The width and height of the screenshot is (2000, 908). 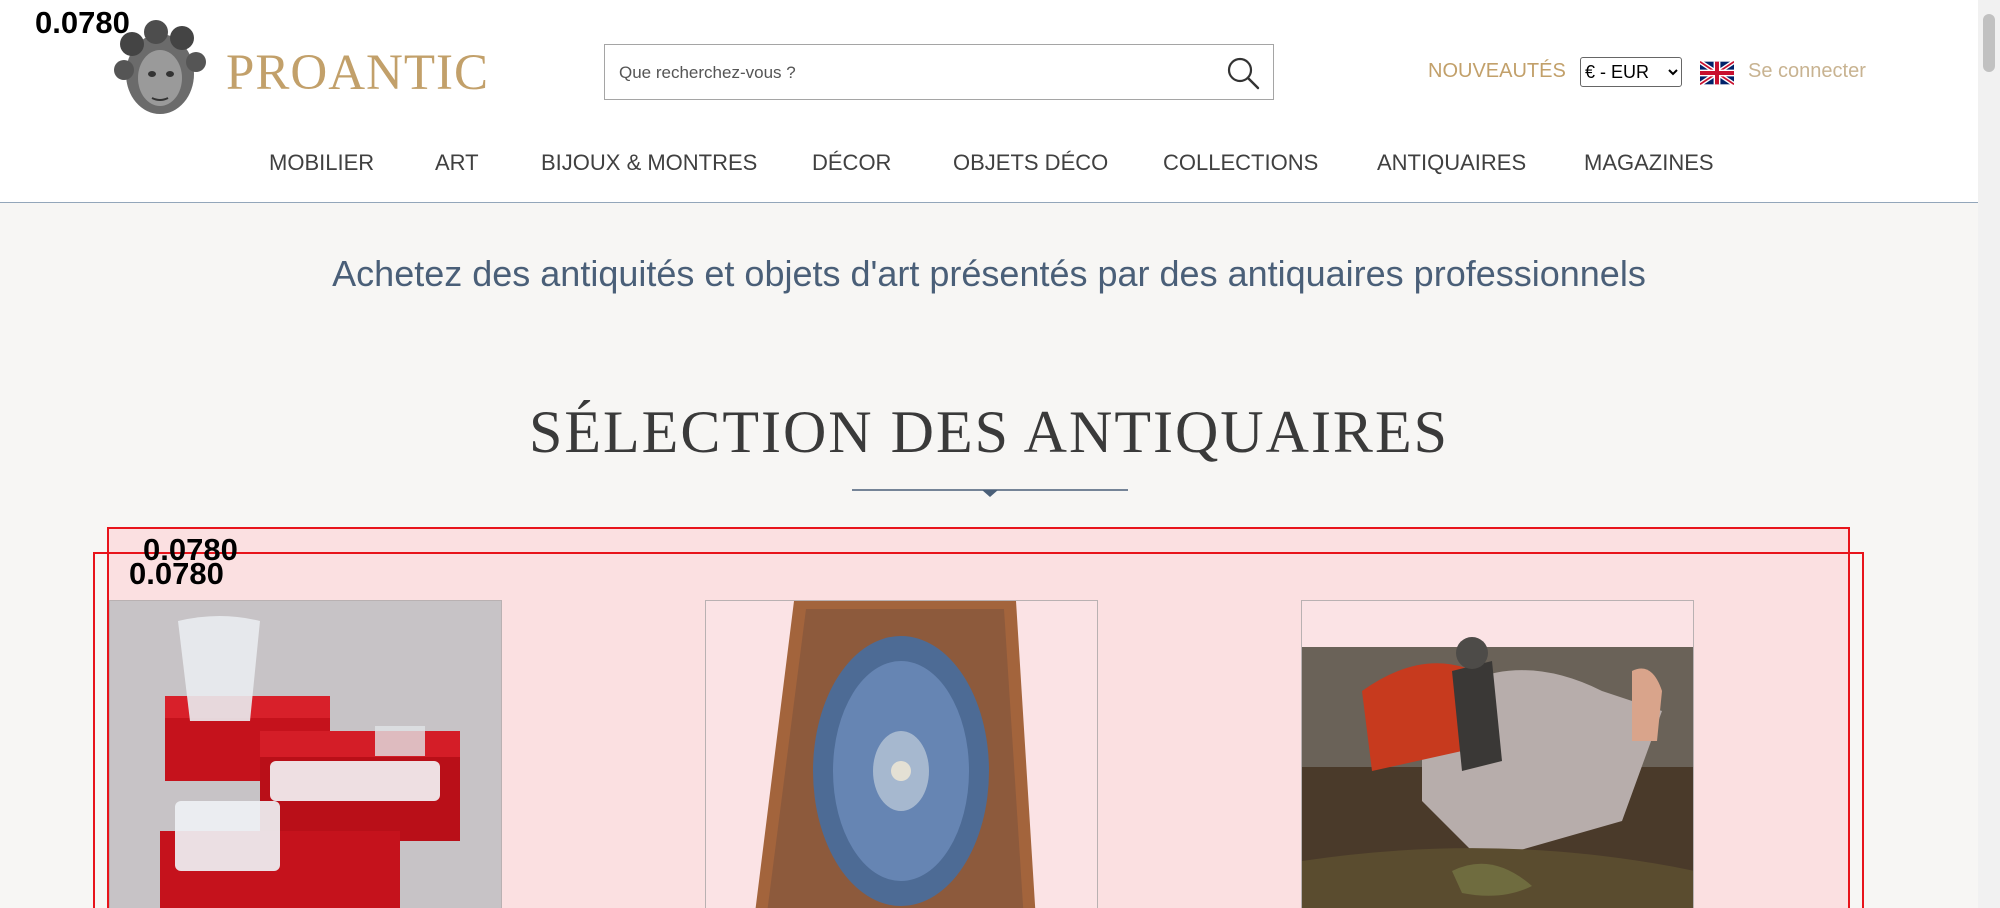 What do you see at coordinates (1451, 163) in the screenshot?
I see `nav-item-antiquaires: ANTIQUAIRES` at bounding box center [1451, 163].